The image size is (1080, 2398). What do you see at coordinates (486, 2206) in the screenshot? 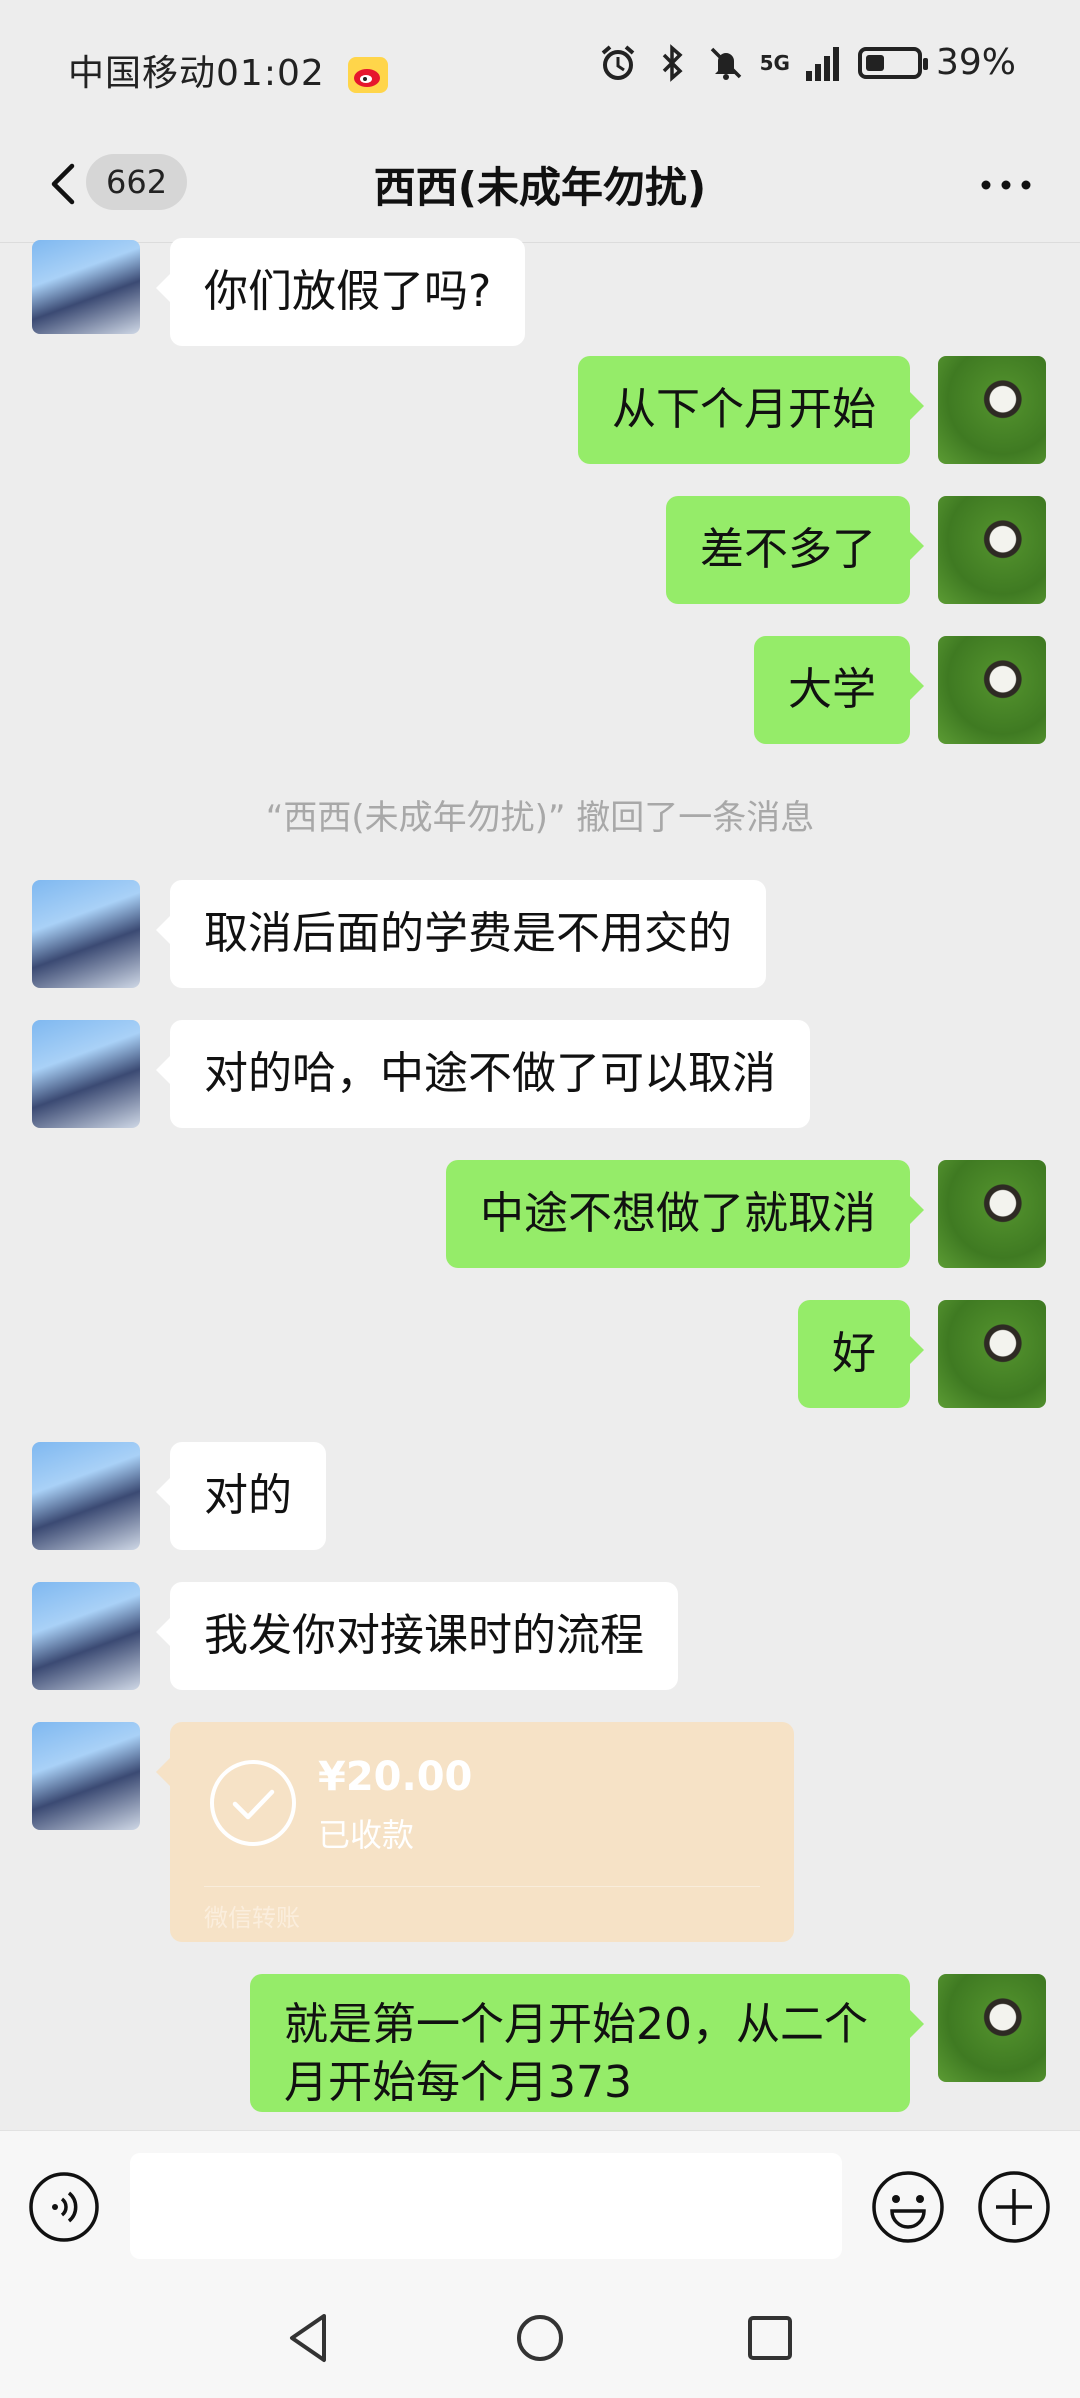
I see `message-input` at bounding box center [486, 2206].